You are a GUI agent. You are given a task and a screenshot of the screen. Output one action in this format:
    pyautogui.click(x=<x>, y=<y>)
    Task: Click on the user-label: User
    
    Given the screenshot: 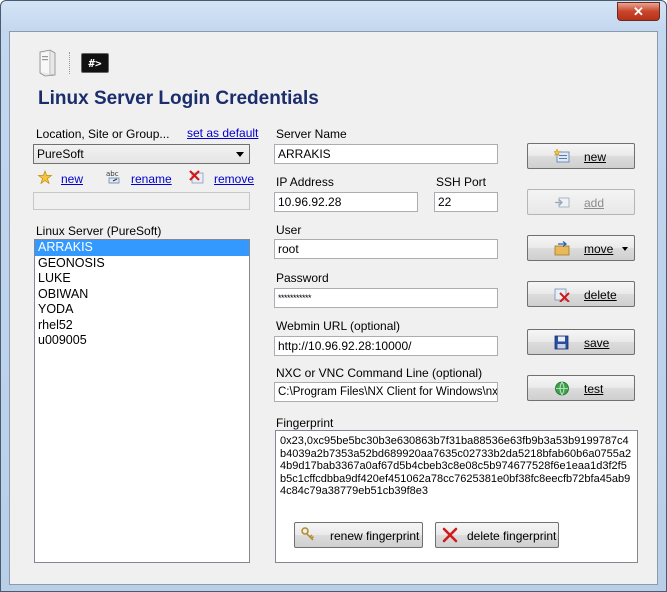 What is the action you would take?
    pyautogui.click(x=289, y=230)
    